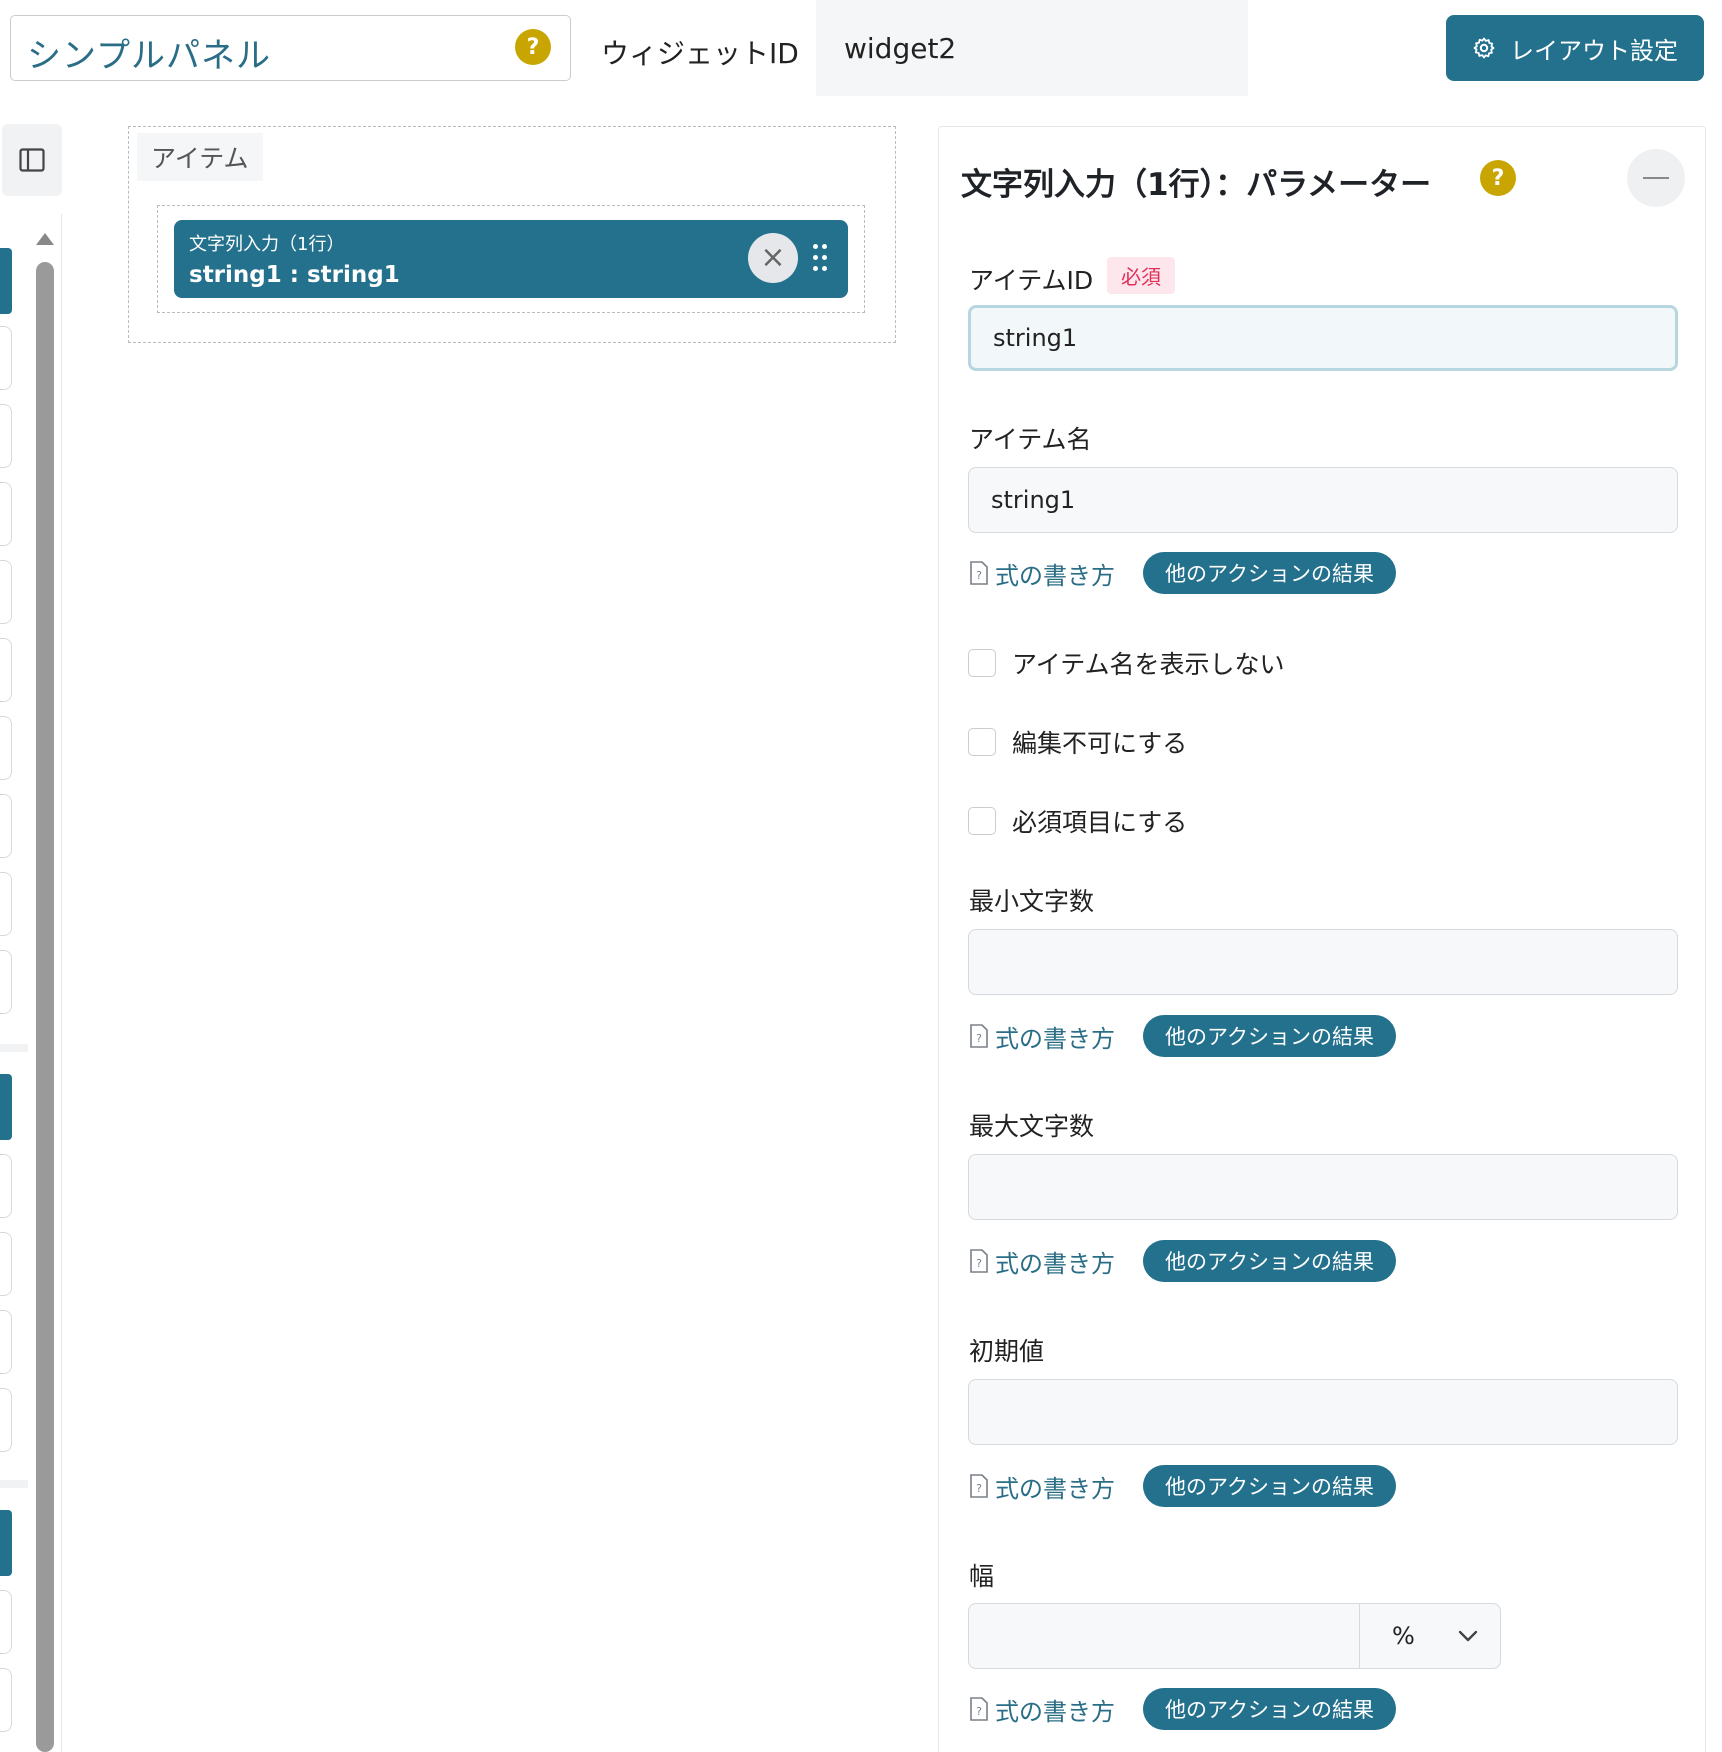  What do you see at coordinates (700, 53) in the screenshot?
I see `widget-id-label: ウィジェットID` at bounding box center [700, 53].